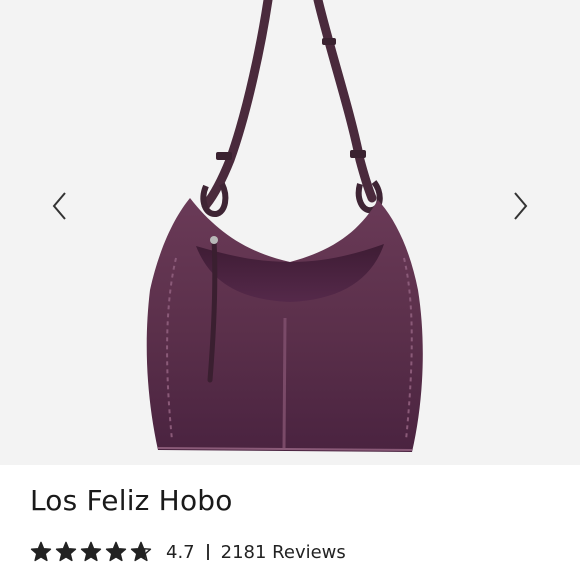 The width and height of the screenshot is (580, 580). I want to click on chevron-left-icon, so click(59, 206).